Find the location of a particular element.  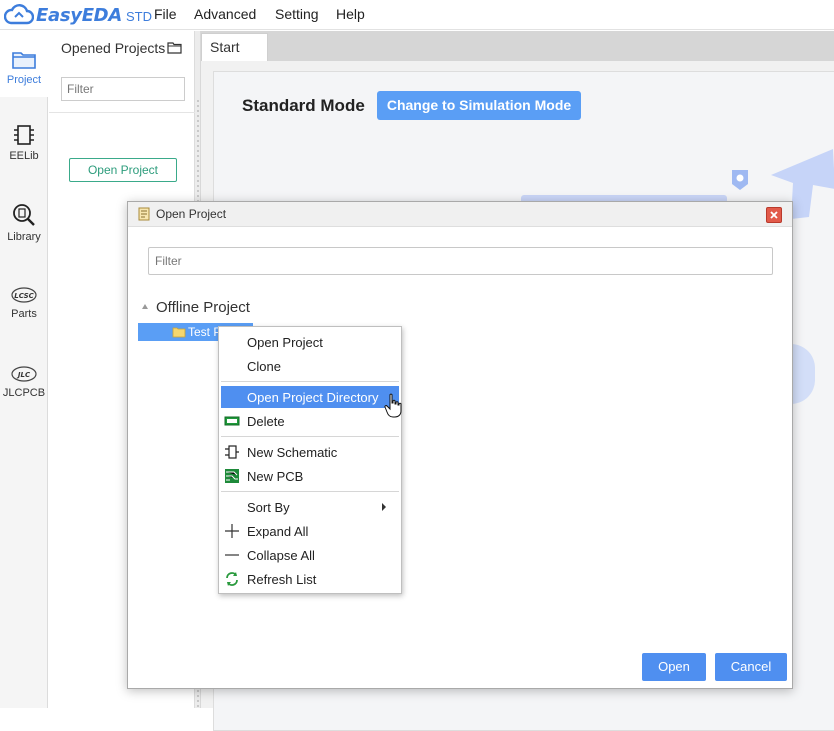

project-filter-input is located at coordinates (123, 89).